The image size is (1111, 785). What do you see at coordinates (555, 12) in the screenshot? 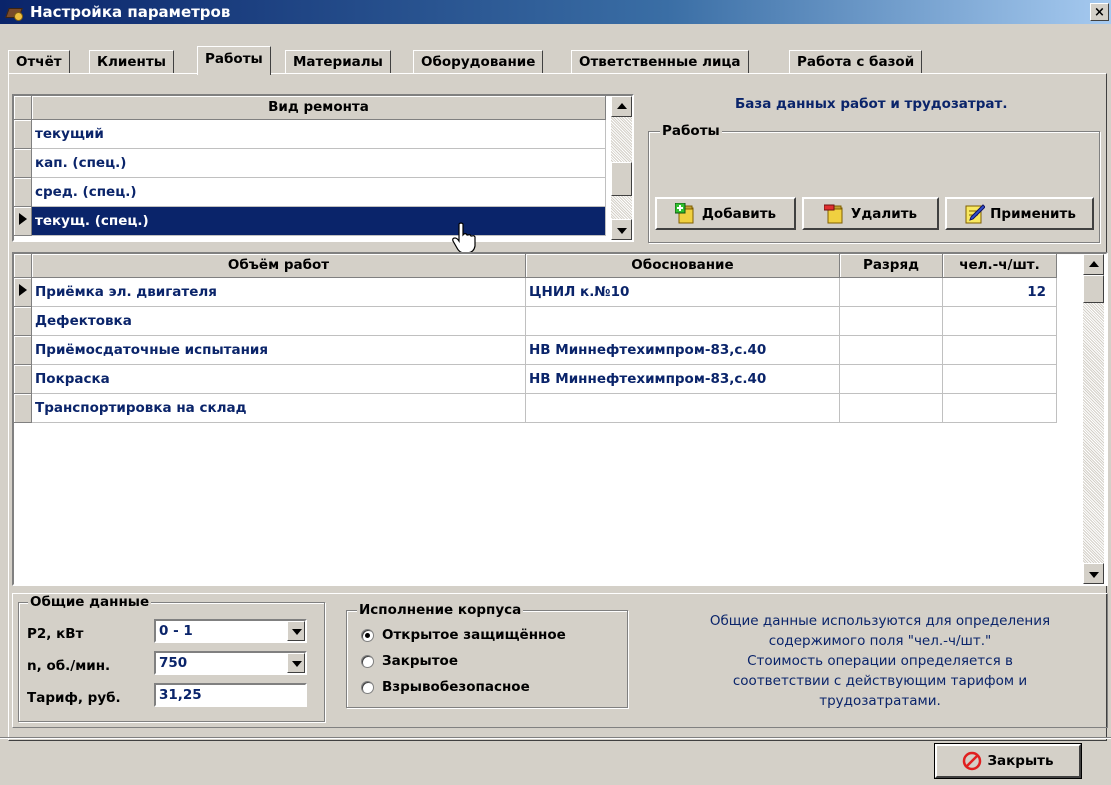
I see `title-bar: Настройка параметров ×` at bounding box center [555, 12].